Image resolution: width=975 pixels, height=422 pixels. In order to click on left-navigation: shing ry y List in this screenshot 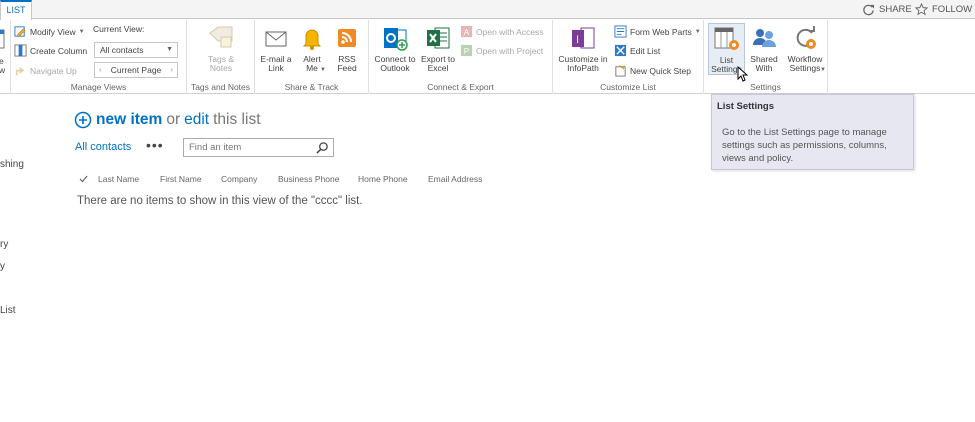, I will do `click(30, 258)`.